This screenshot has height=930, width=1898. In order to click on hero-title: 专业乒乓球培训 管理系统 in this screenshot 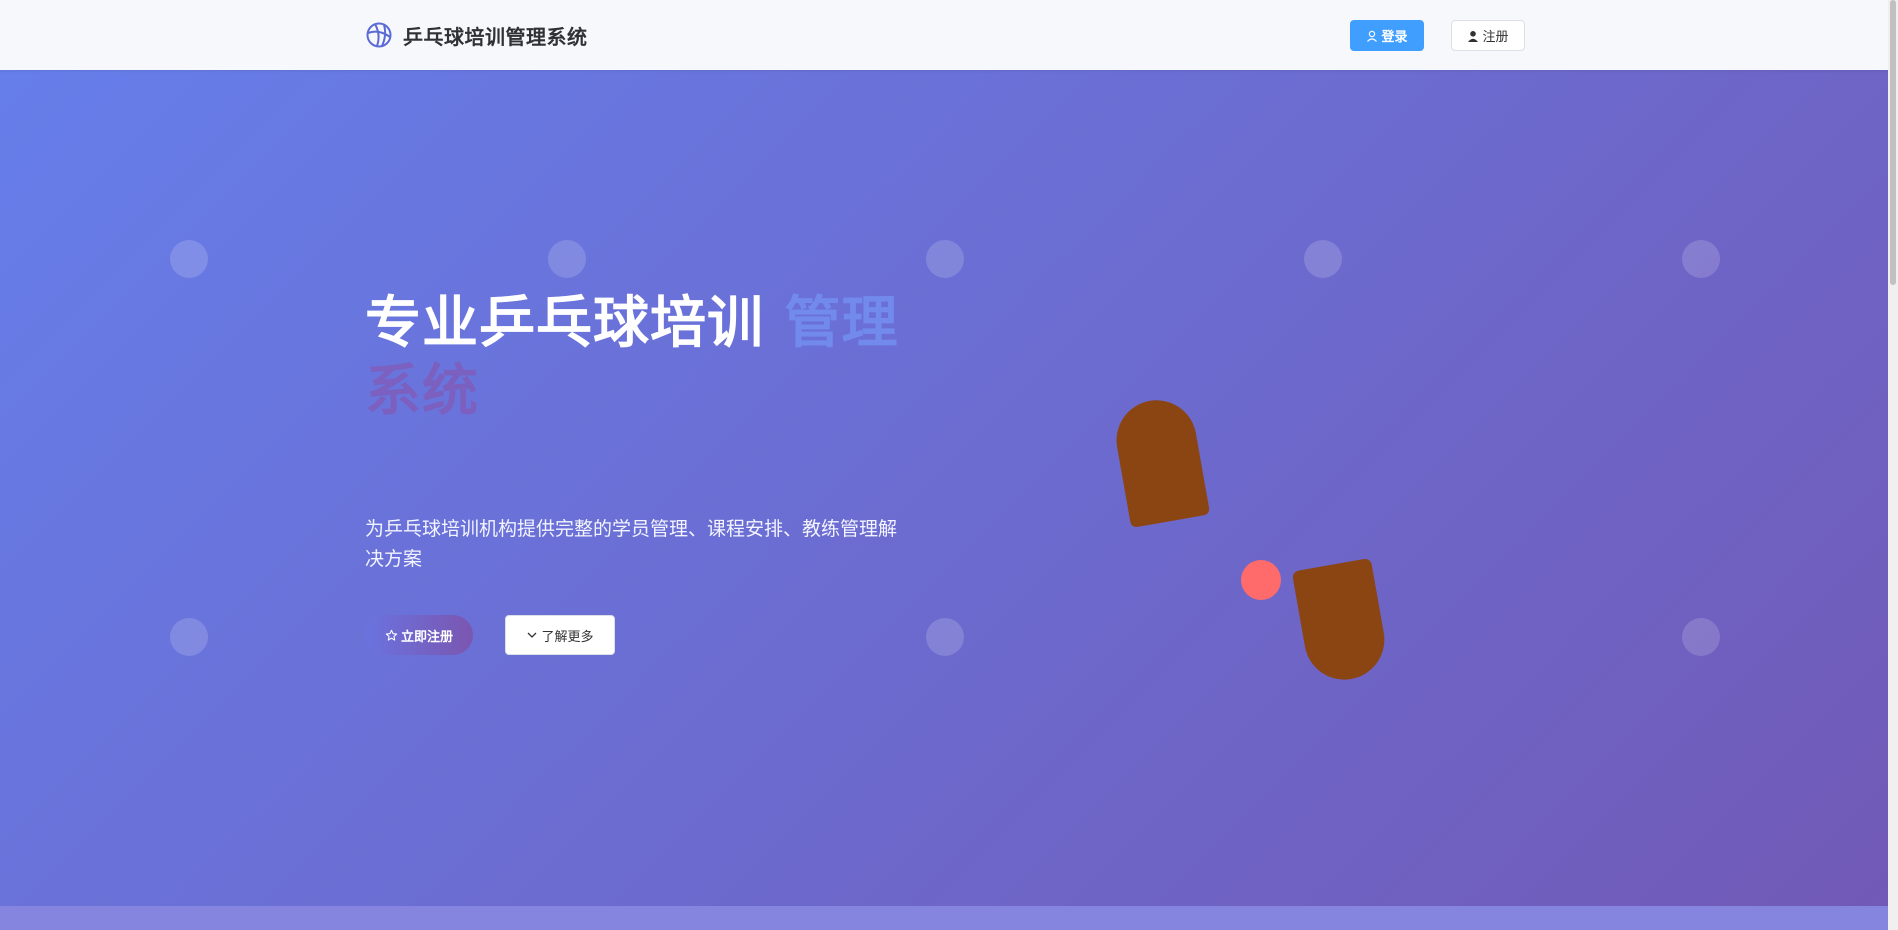, I will do `click(645, 358)`.